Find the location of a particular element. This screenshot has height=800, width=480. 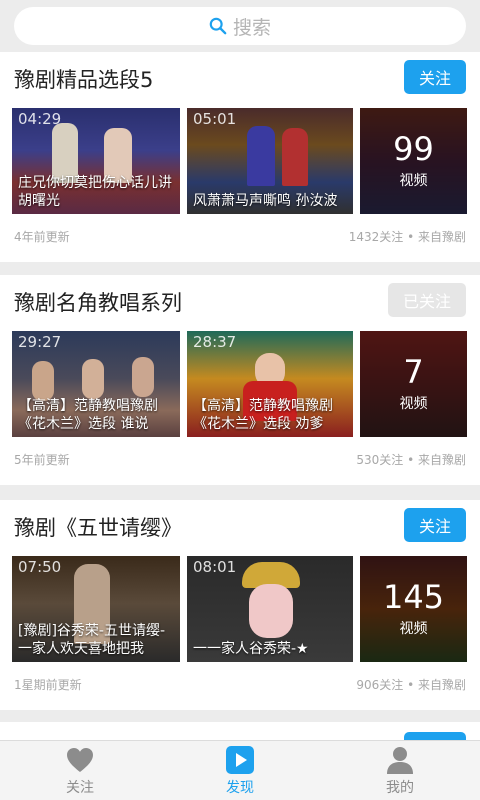

video-thumbnail: 04:29 庄兄你切莫把伤心话儿讲 胡曙光 is located at coordinates (96, 161).